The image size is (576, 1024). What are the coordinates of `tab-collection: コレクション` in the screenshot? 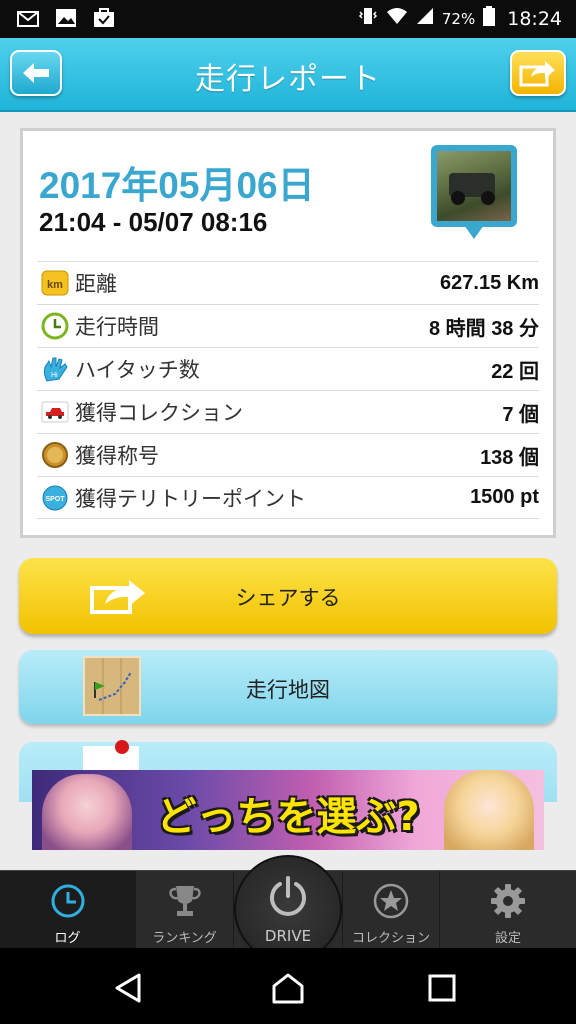 It's located at (391, 910).